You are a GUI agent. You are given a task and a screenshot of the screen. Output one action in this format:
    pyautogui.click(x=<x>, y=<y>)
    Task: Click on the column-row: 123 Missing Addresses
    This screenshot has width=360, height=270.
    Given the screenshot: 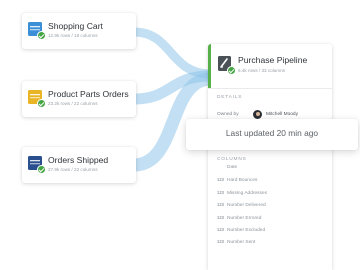 What is the action you would take?
    pyautogui.click(x=272, y=196)
    